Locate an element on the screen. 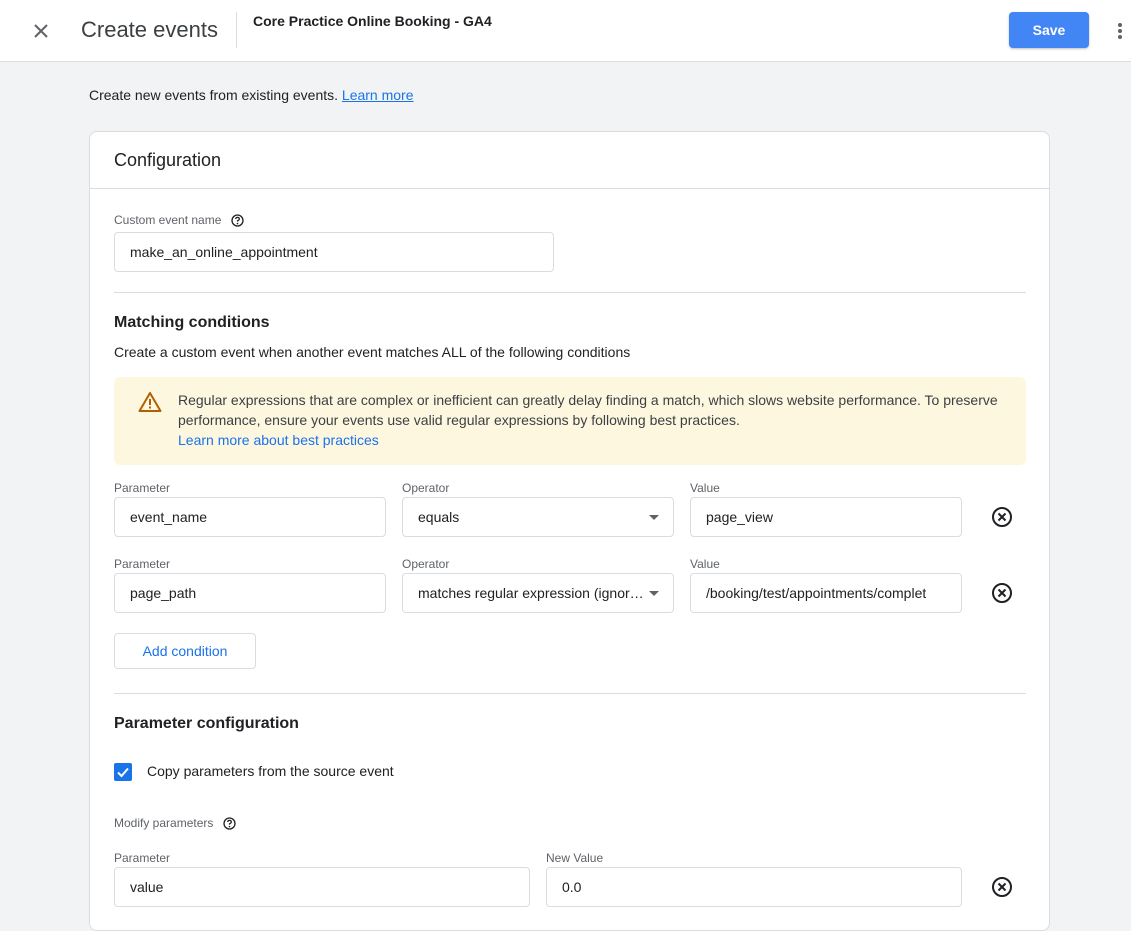 This screenshot has height=931, width=1131. header-divider is located at coordinates (236, 30).